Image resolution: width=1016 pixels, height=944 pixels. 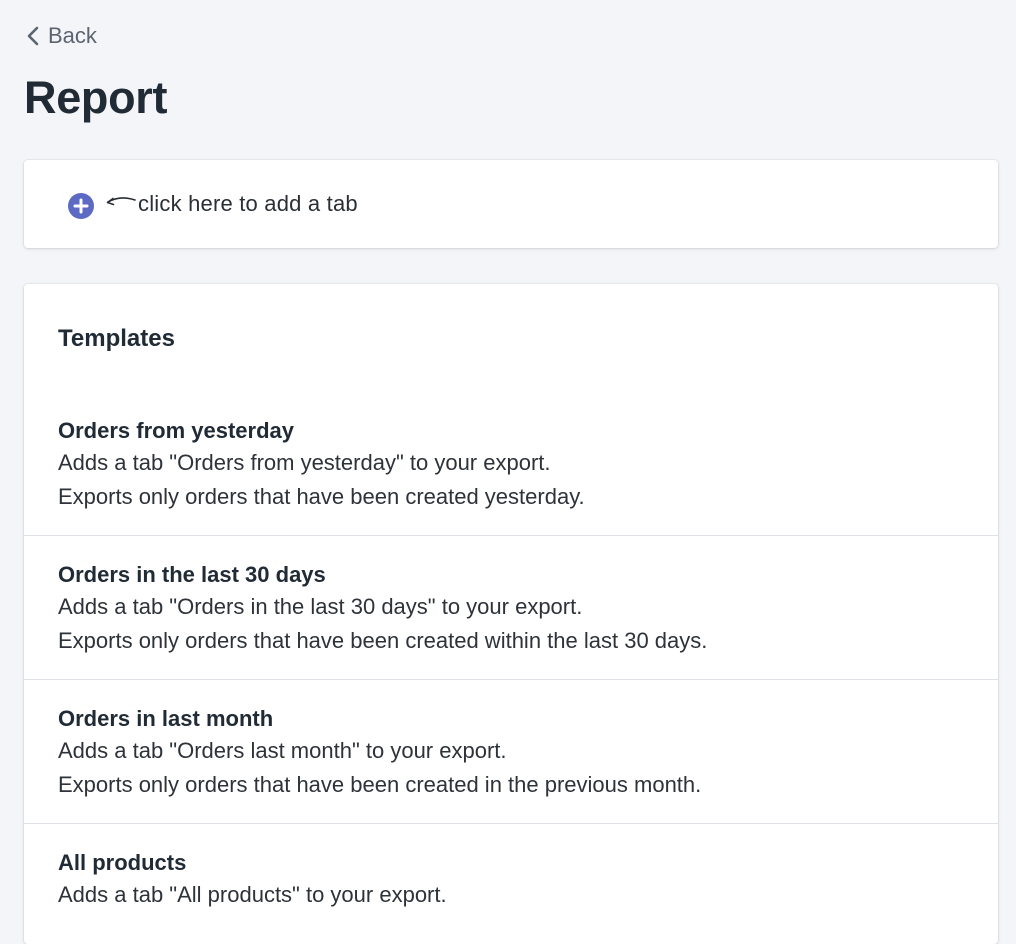 I want to click on arrow-left-icon, so click(x=120, y=204).